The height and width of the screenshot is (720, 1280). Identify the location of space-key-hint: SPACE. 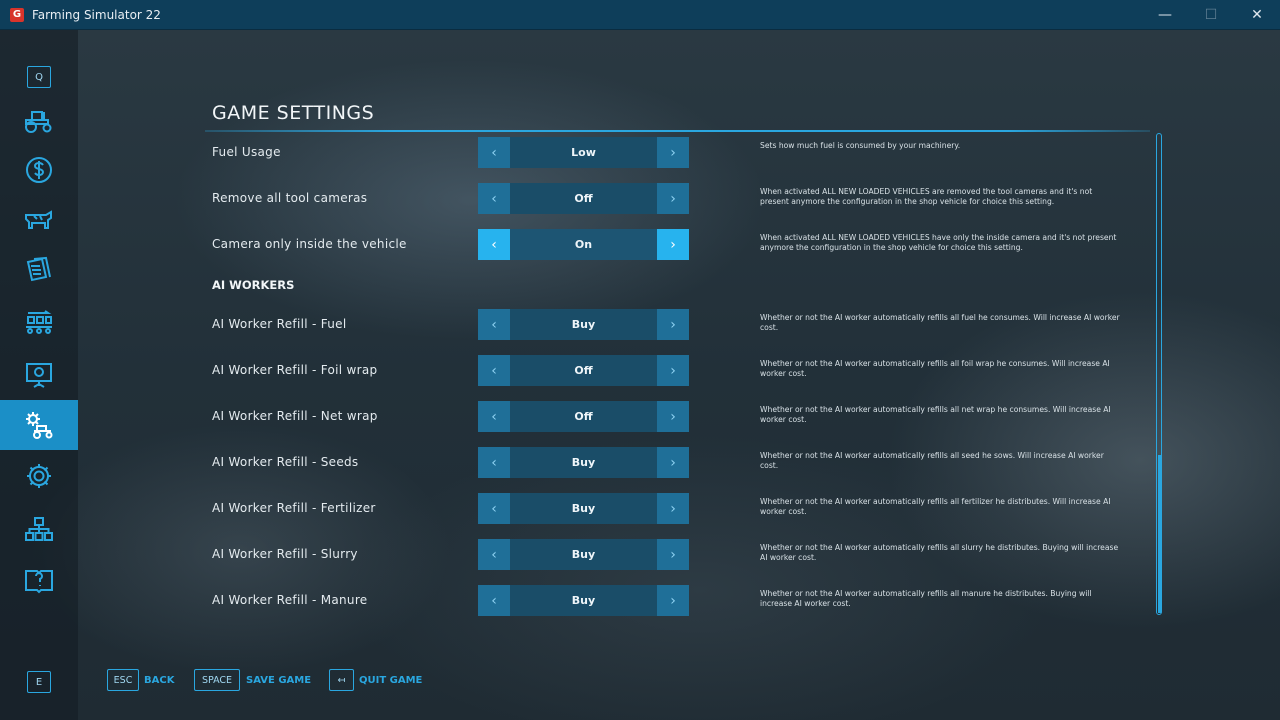
(217, 680).